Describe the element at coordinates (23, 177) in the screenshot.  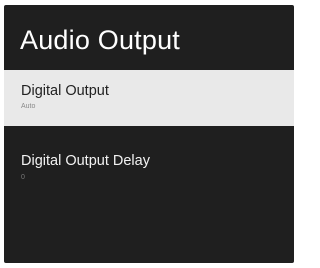
I see `menu-item-value: 0` at that location.